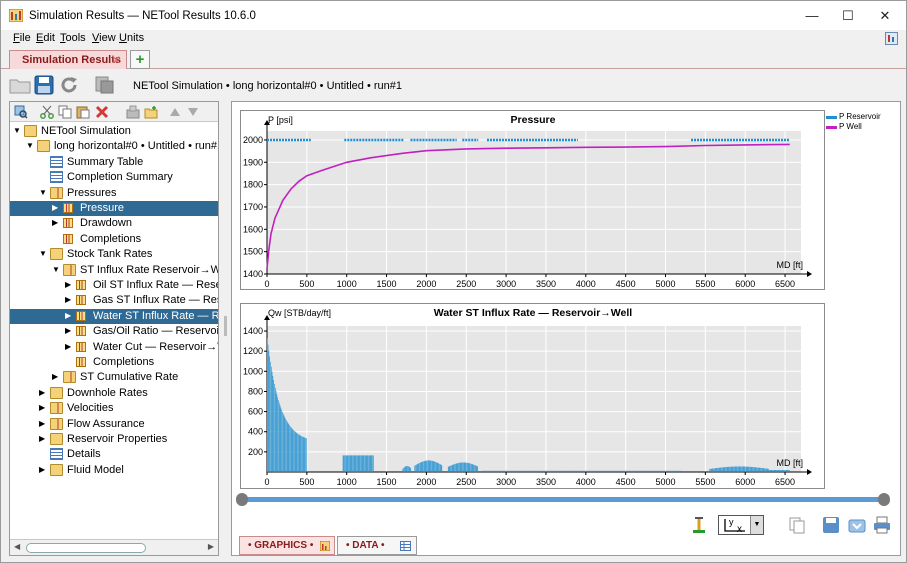 The width and height of the screenshot is (907, 563). What do you see at coordinates (741, 525) in the screenshot?
I see `axis-selector: y x ▼` at bounding box center [741, 525].